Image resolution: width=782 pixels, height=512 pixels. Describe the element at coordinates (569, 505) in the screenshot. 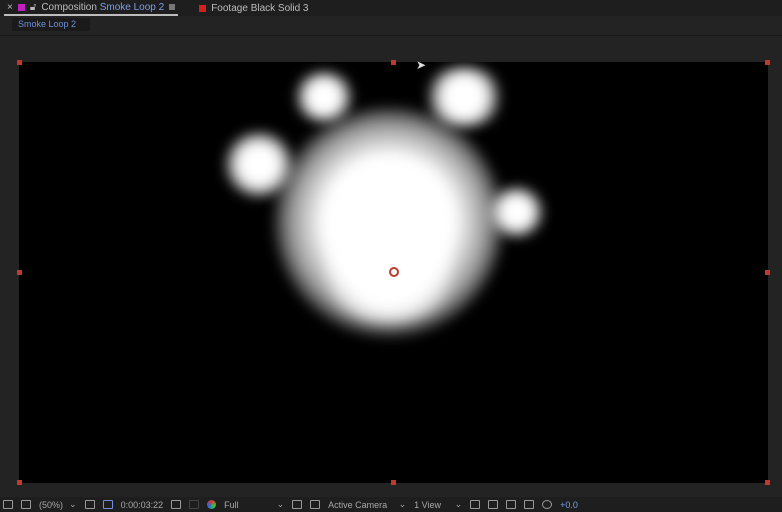

I see `exposure-value: +0.0` at that location.